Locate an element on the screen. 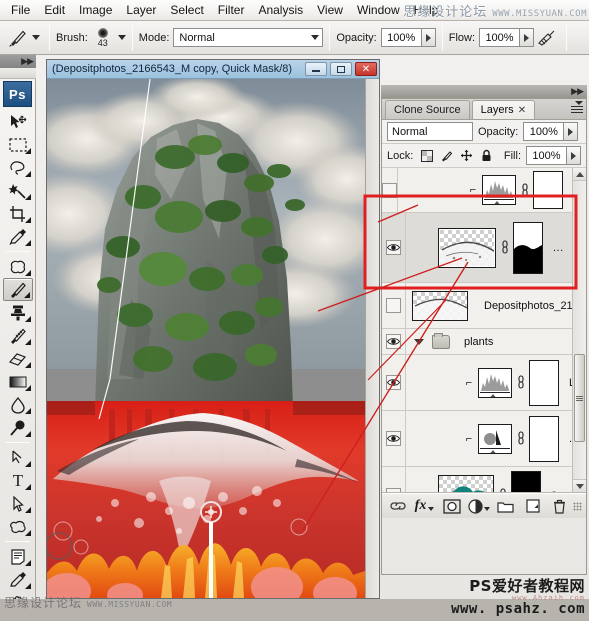 This screenshot has width=589, height=621. tool-history-brush is located at coordinates (18, 335).